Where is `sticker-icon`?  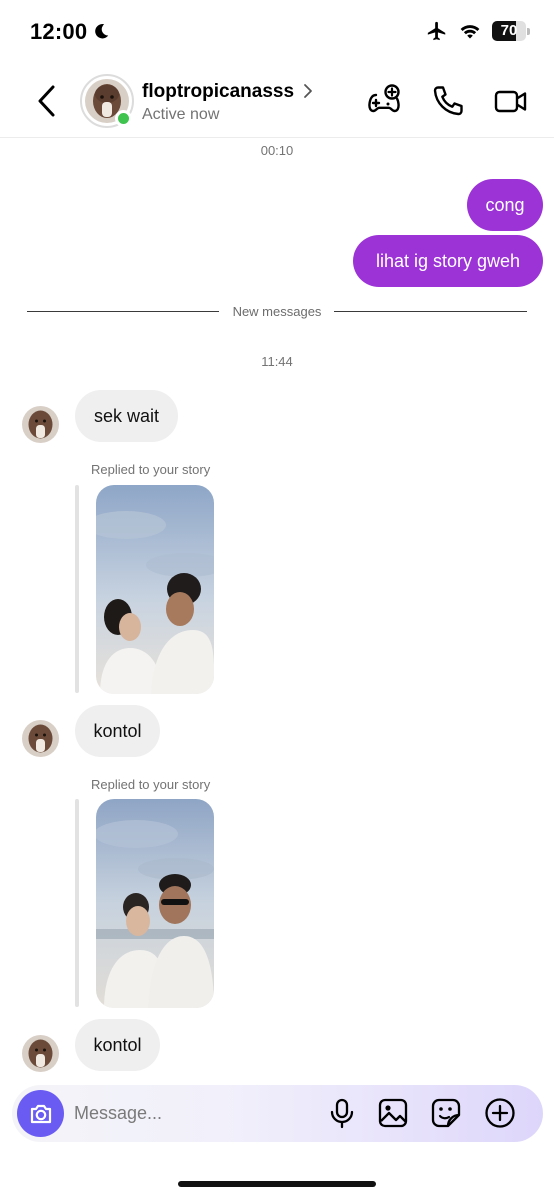 sticker-icon is located at coordinates (446, 1113).